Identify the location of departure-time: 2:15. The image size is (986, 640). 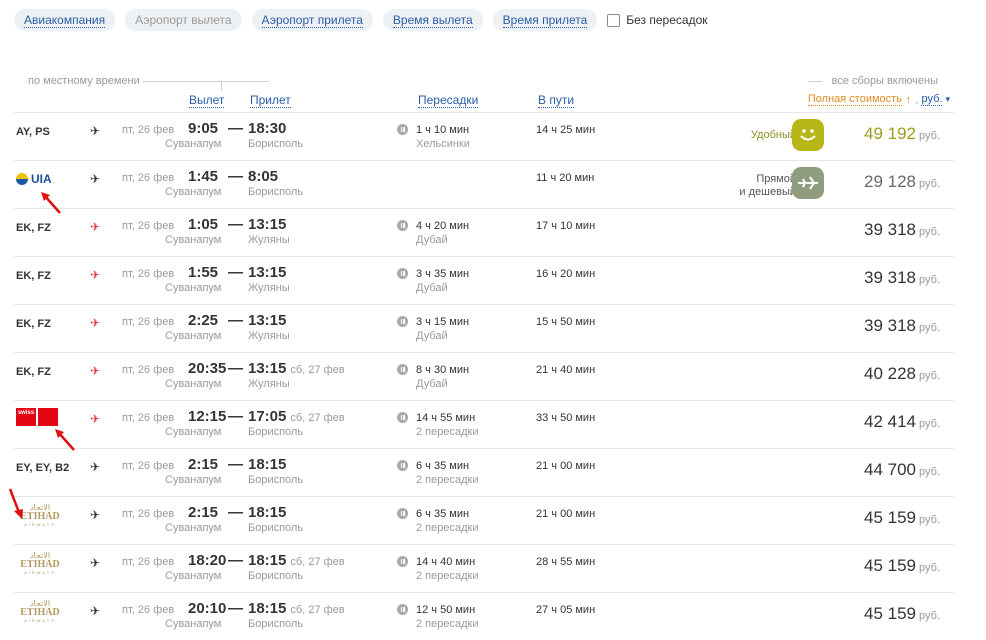
(203, 512).